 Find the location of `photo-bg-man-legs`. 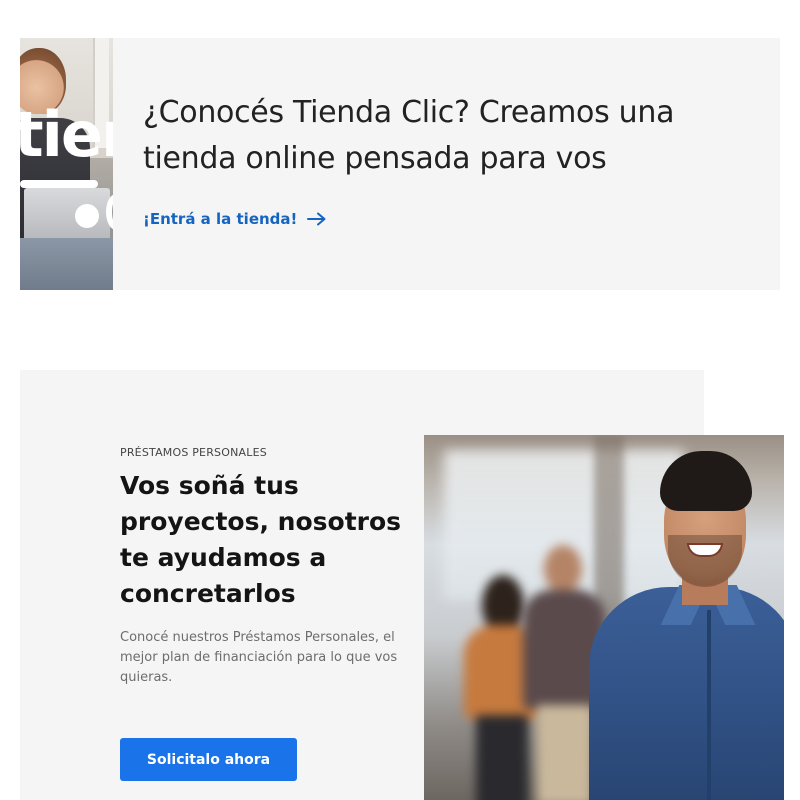

photo-bg-man-legs is located at coordinates (564, 752).